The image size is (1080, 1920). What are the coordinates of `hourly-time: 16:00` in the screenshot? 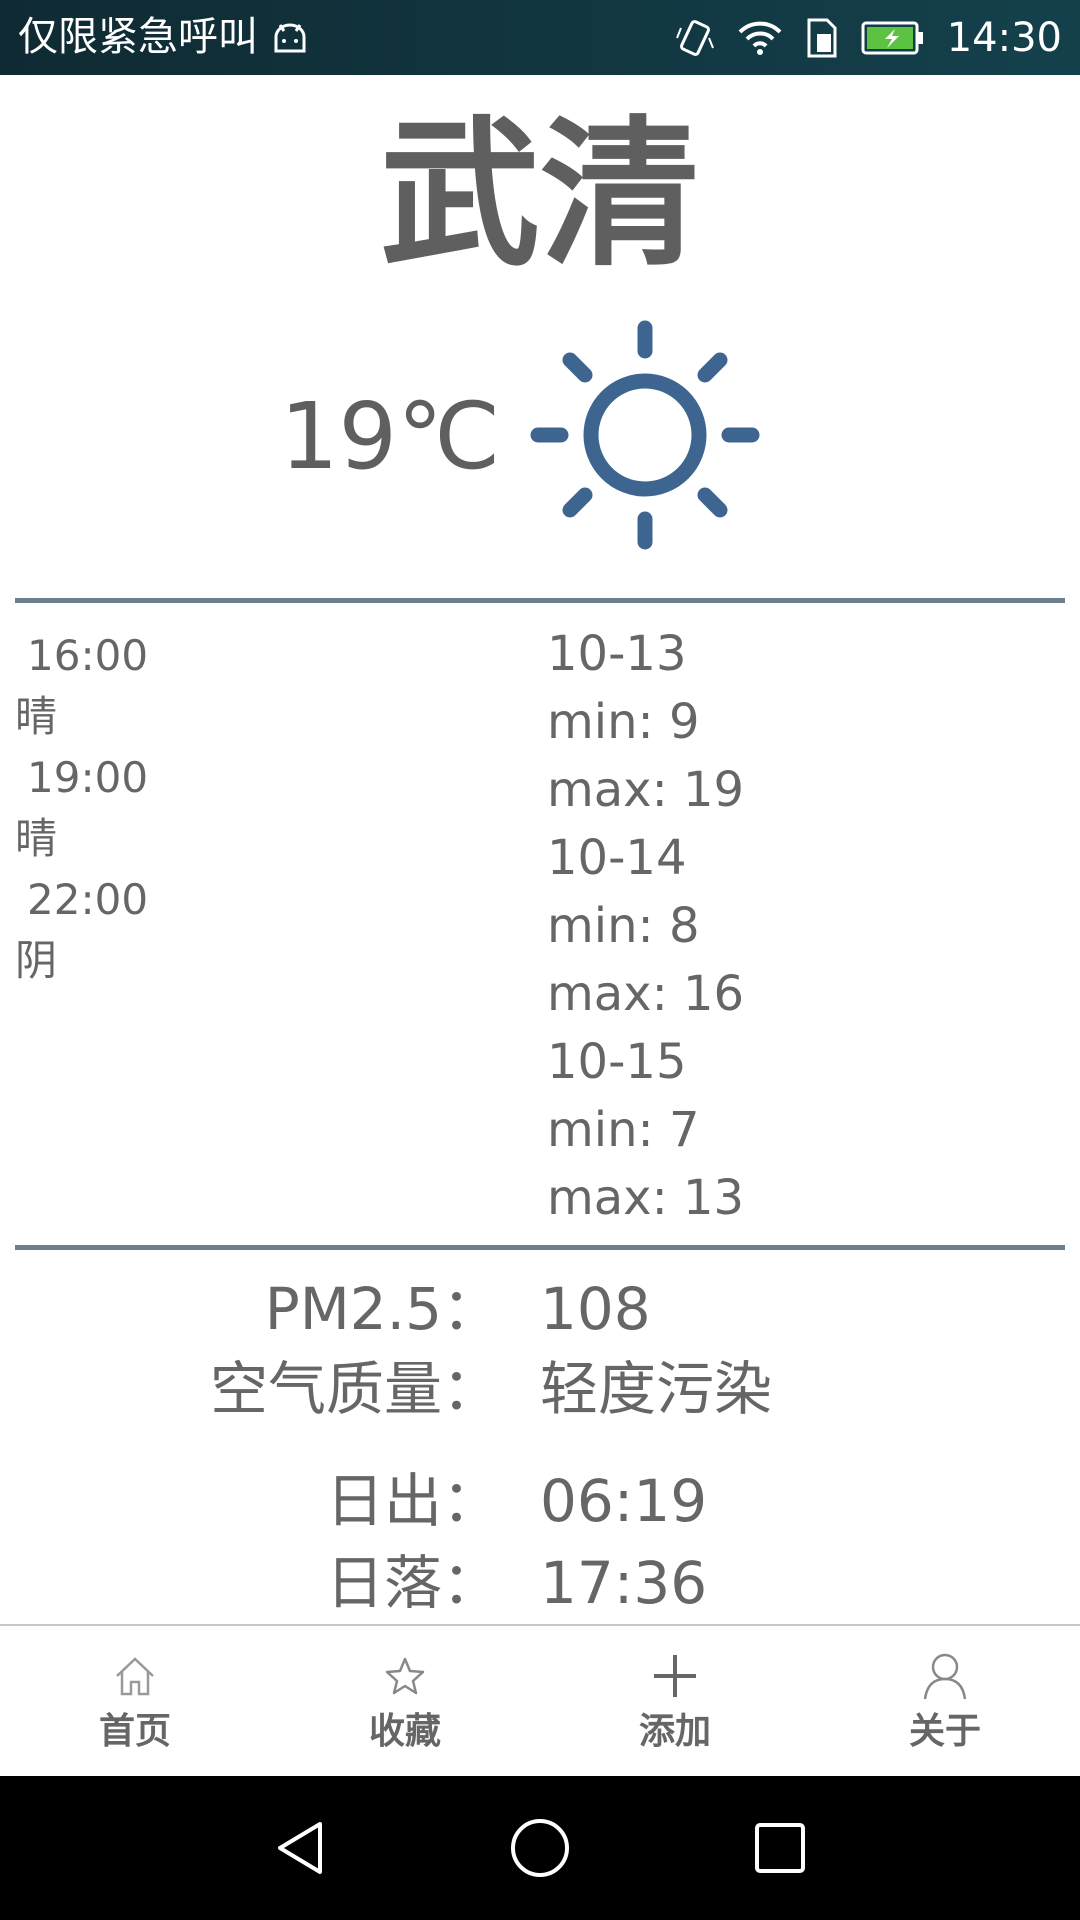 It's located at (88, 655).